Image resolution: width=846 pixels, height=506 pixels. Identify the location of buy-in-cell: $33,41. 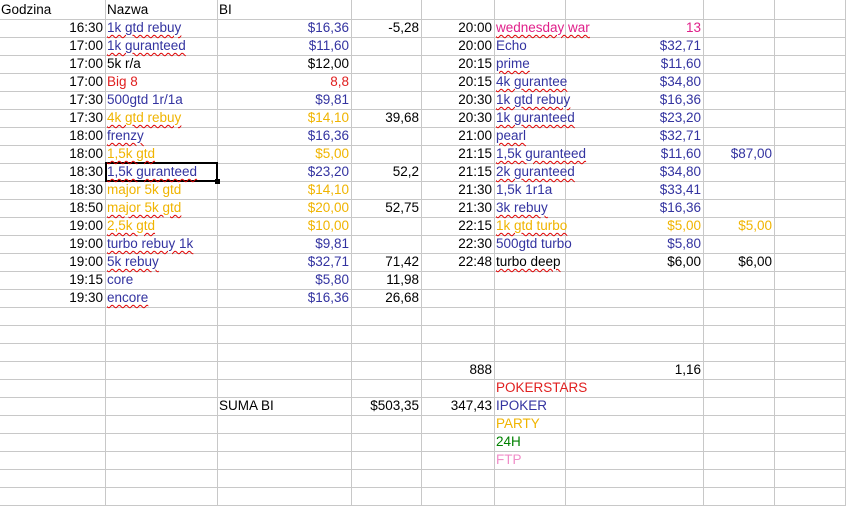
(633, 190).